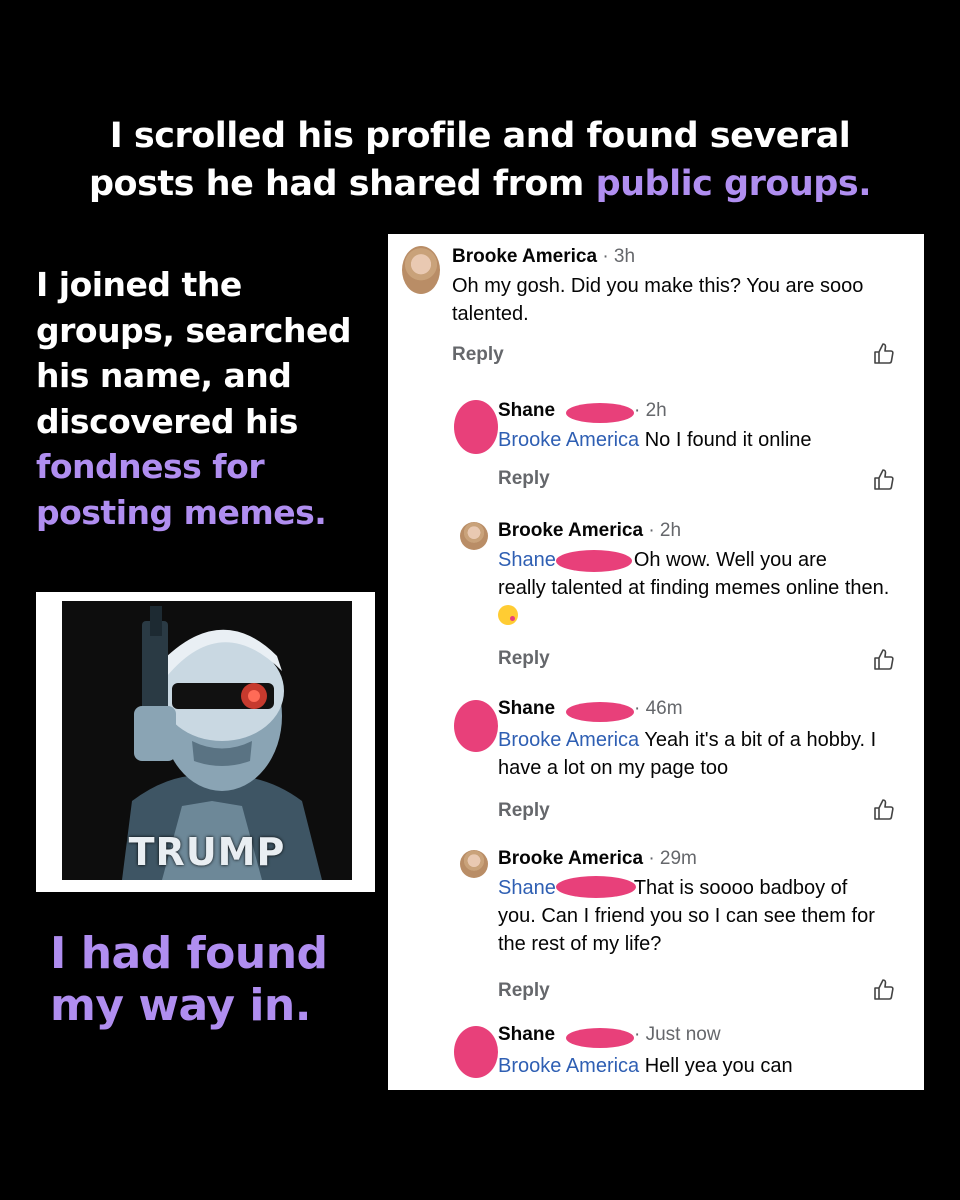  What do you see at coordinates (342, 184) in the screenshot?
I see `headline-plain: posts he had shared from` at bounding box center [342, 184].